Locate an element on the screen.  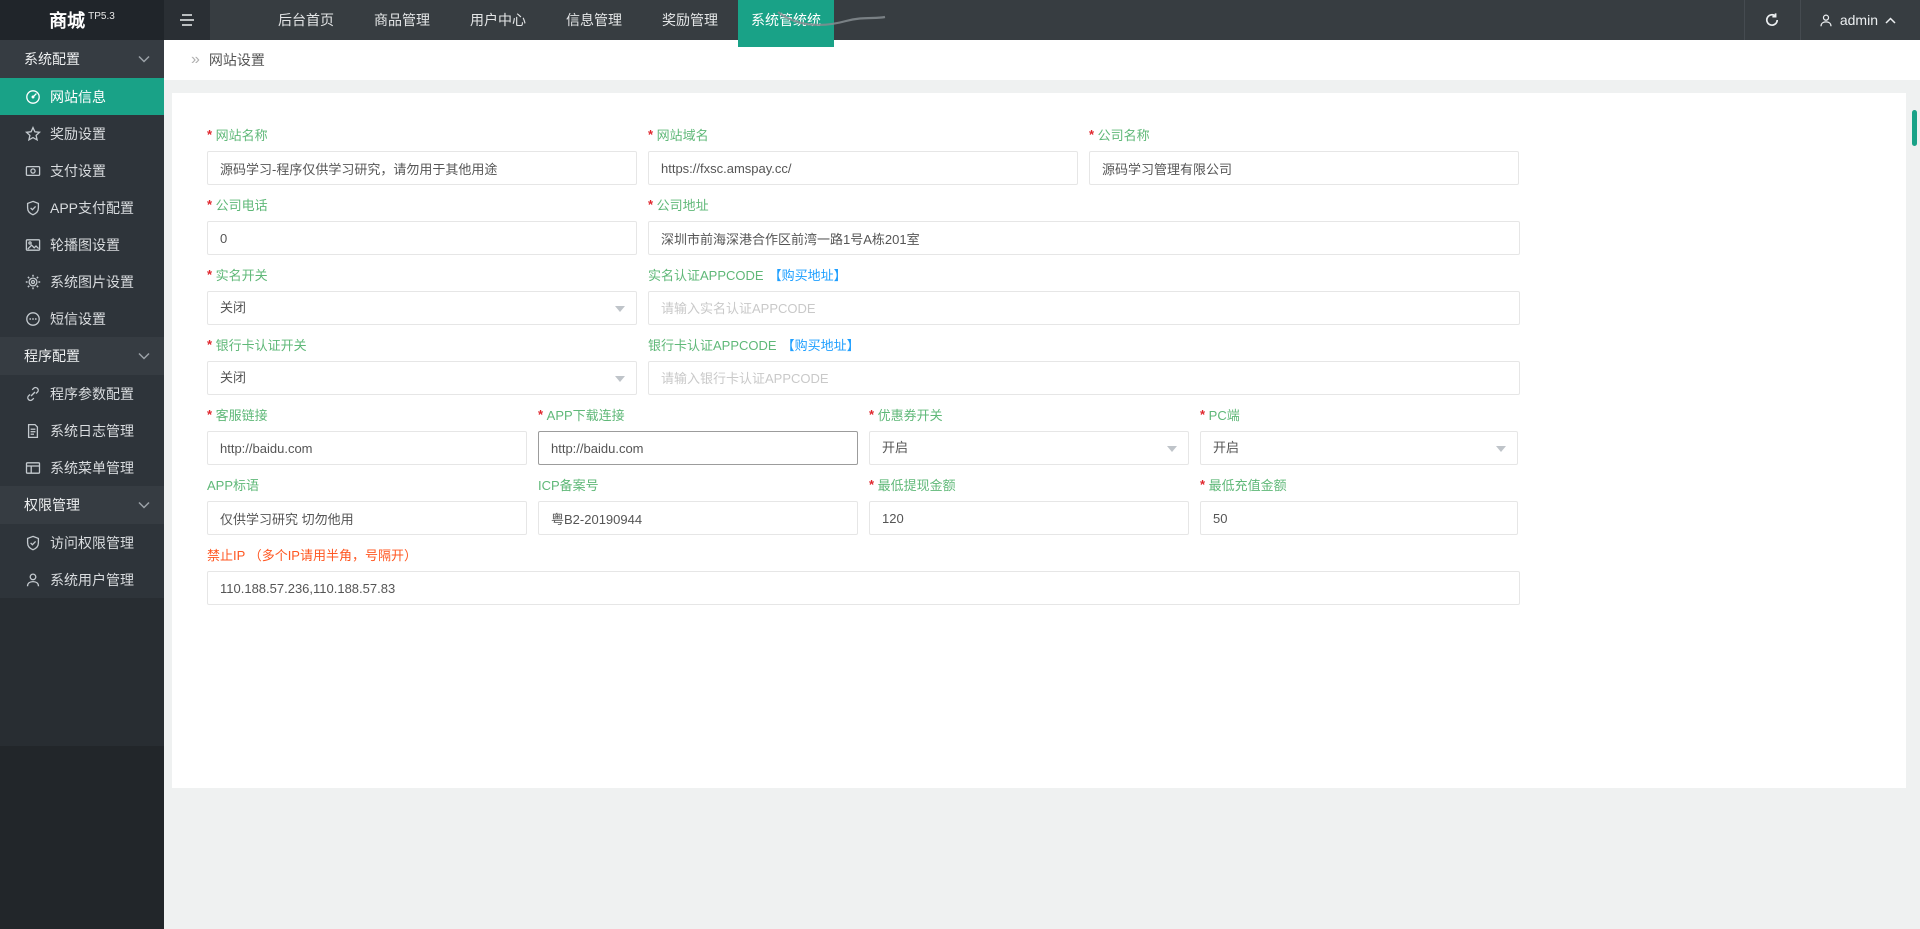
bankcard-appcode-input is located at coordinates (1084, 378).